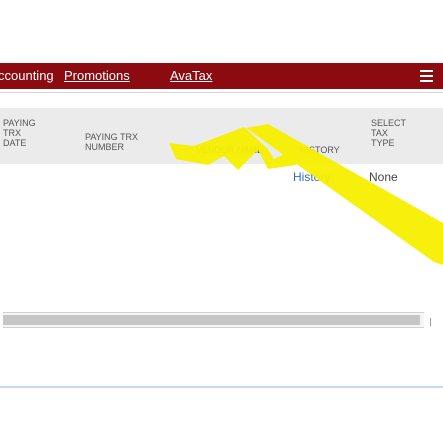 This screenshot has height=421, width=443. What do you see at coordinates (430, 322) in the screenshot?
I see `scrollbar-end-marker` at bounding box center [430, 322].